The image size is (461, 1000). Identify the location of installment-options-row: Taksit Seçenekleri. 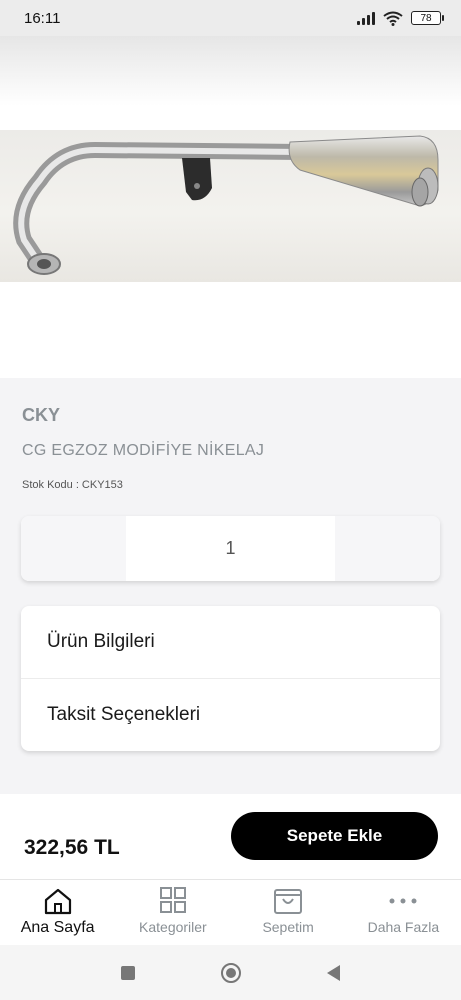
(230, 714).